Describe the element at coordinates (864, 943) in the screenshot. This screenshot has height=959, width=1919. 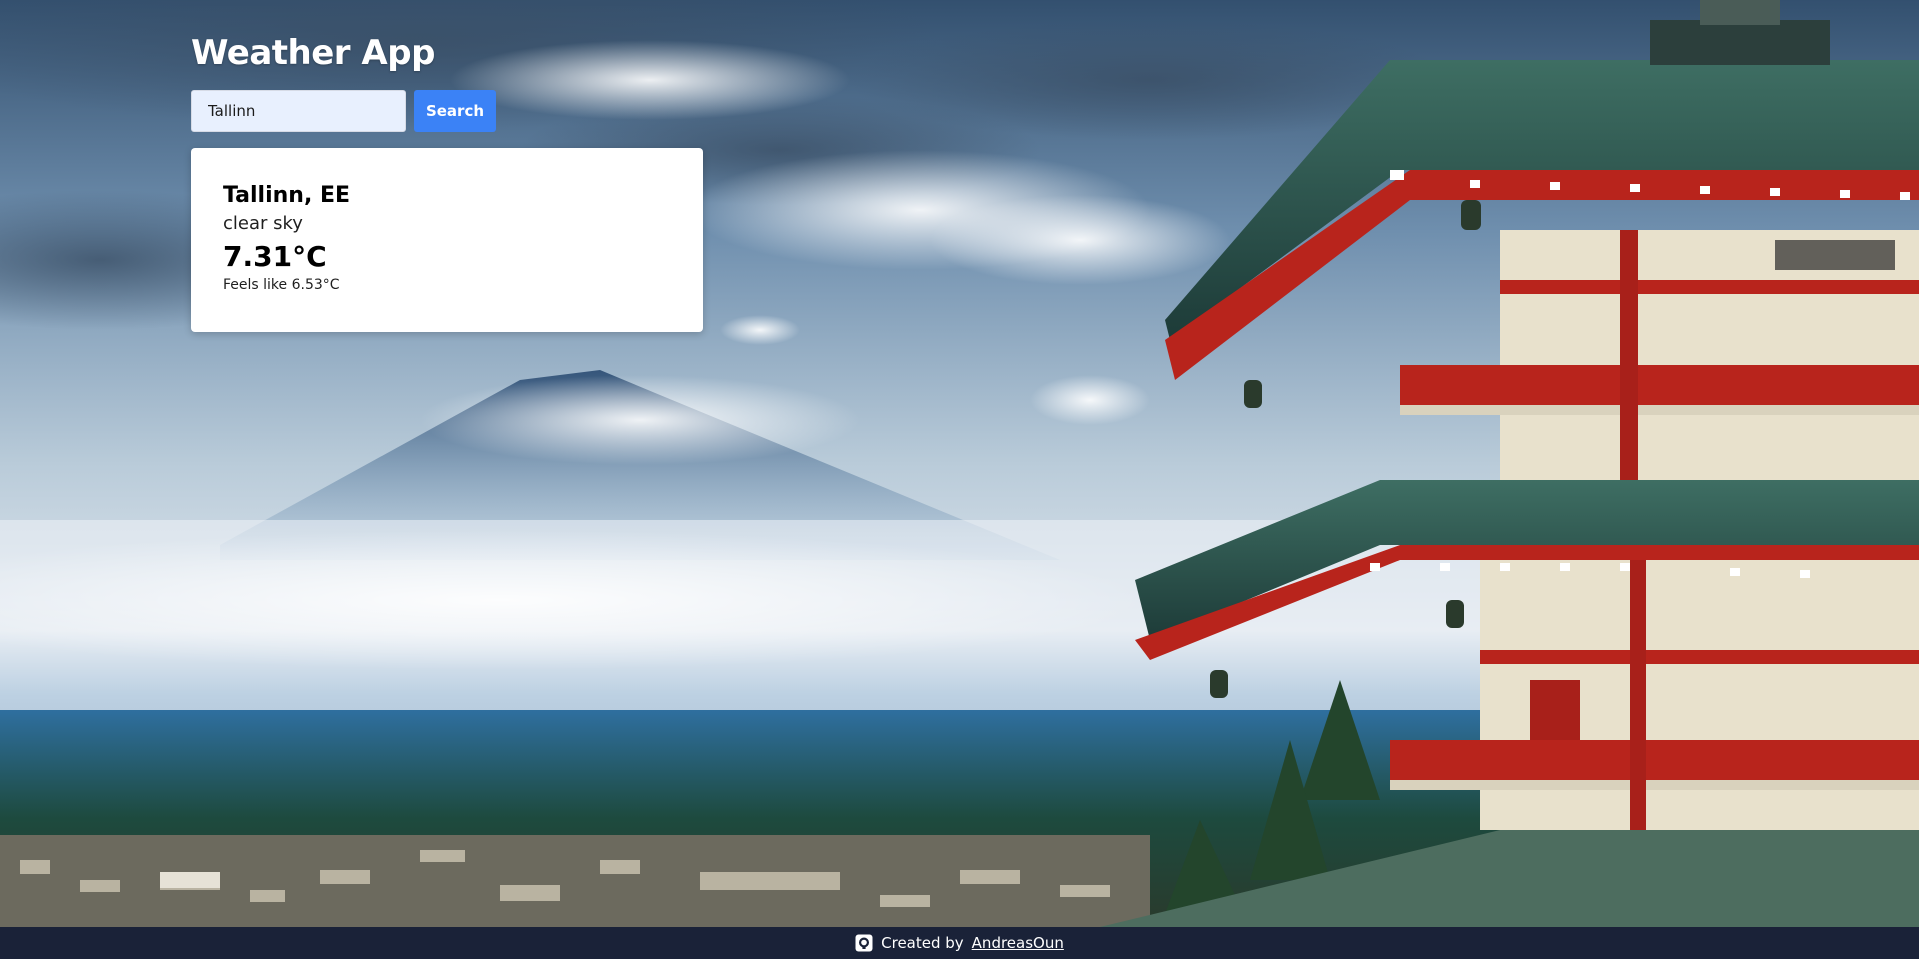
I see `github-icon` at that location.